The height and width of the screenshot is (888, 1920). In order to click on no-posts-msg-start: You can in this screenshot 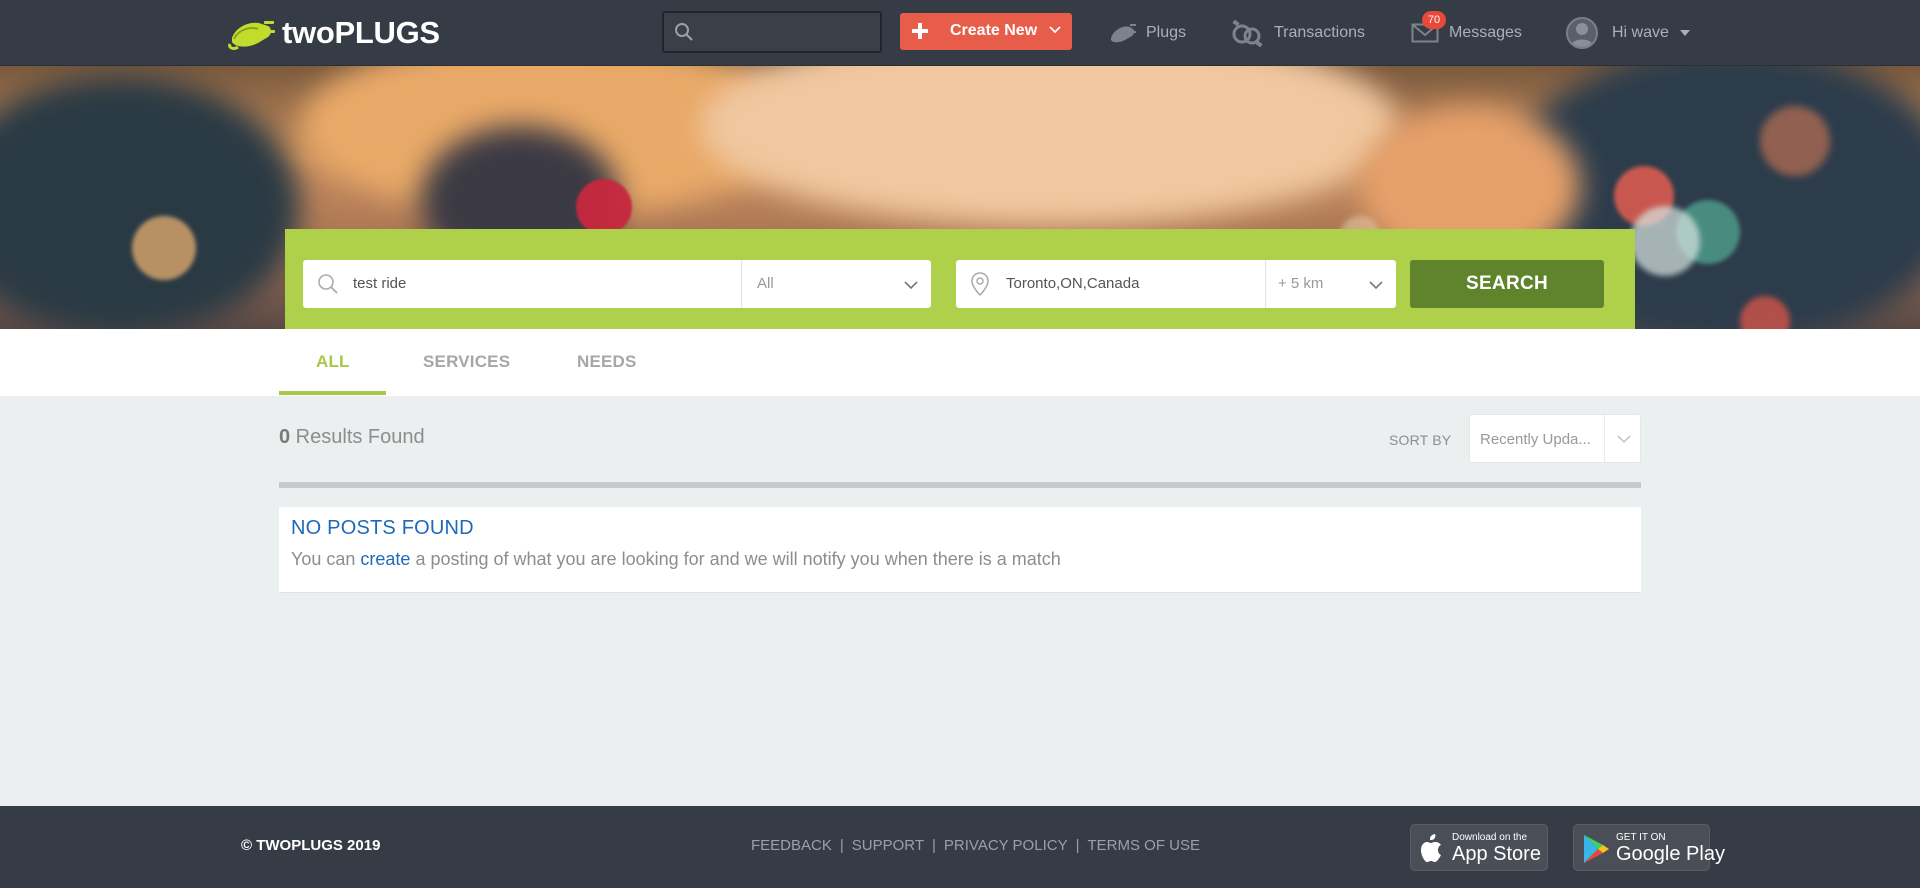, I will do `click(326, 559)`.